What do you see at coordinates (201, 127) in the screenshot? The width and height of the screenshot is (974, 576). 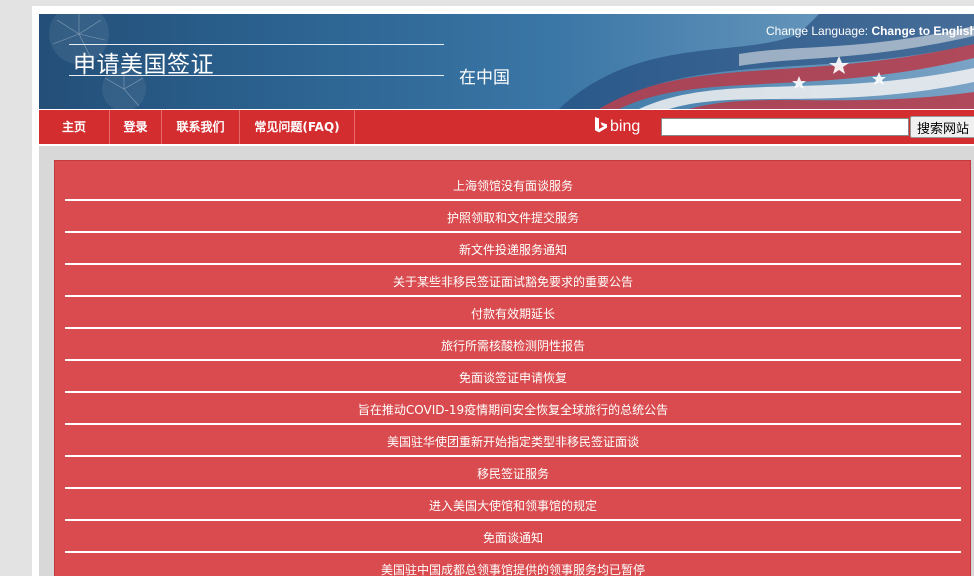 I see `nav-contact-us: 联系我们` at bounding box center [201, 127].